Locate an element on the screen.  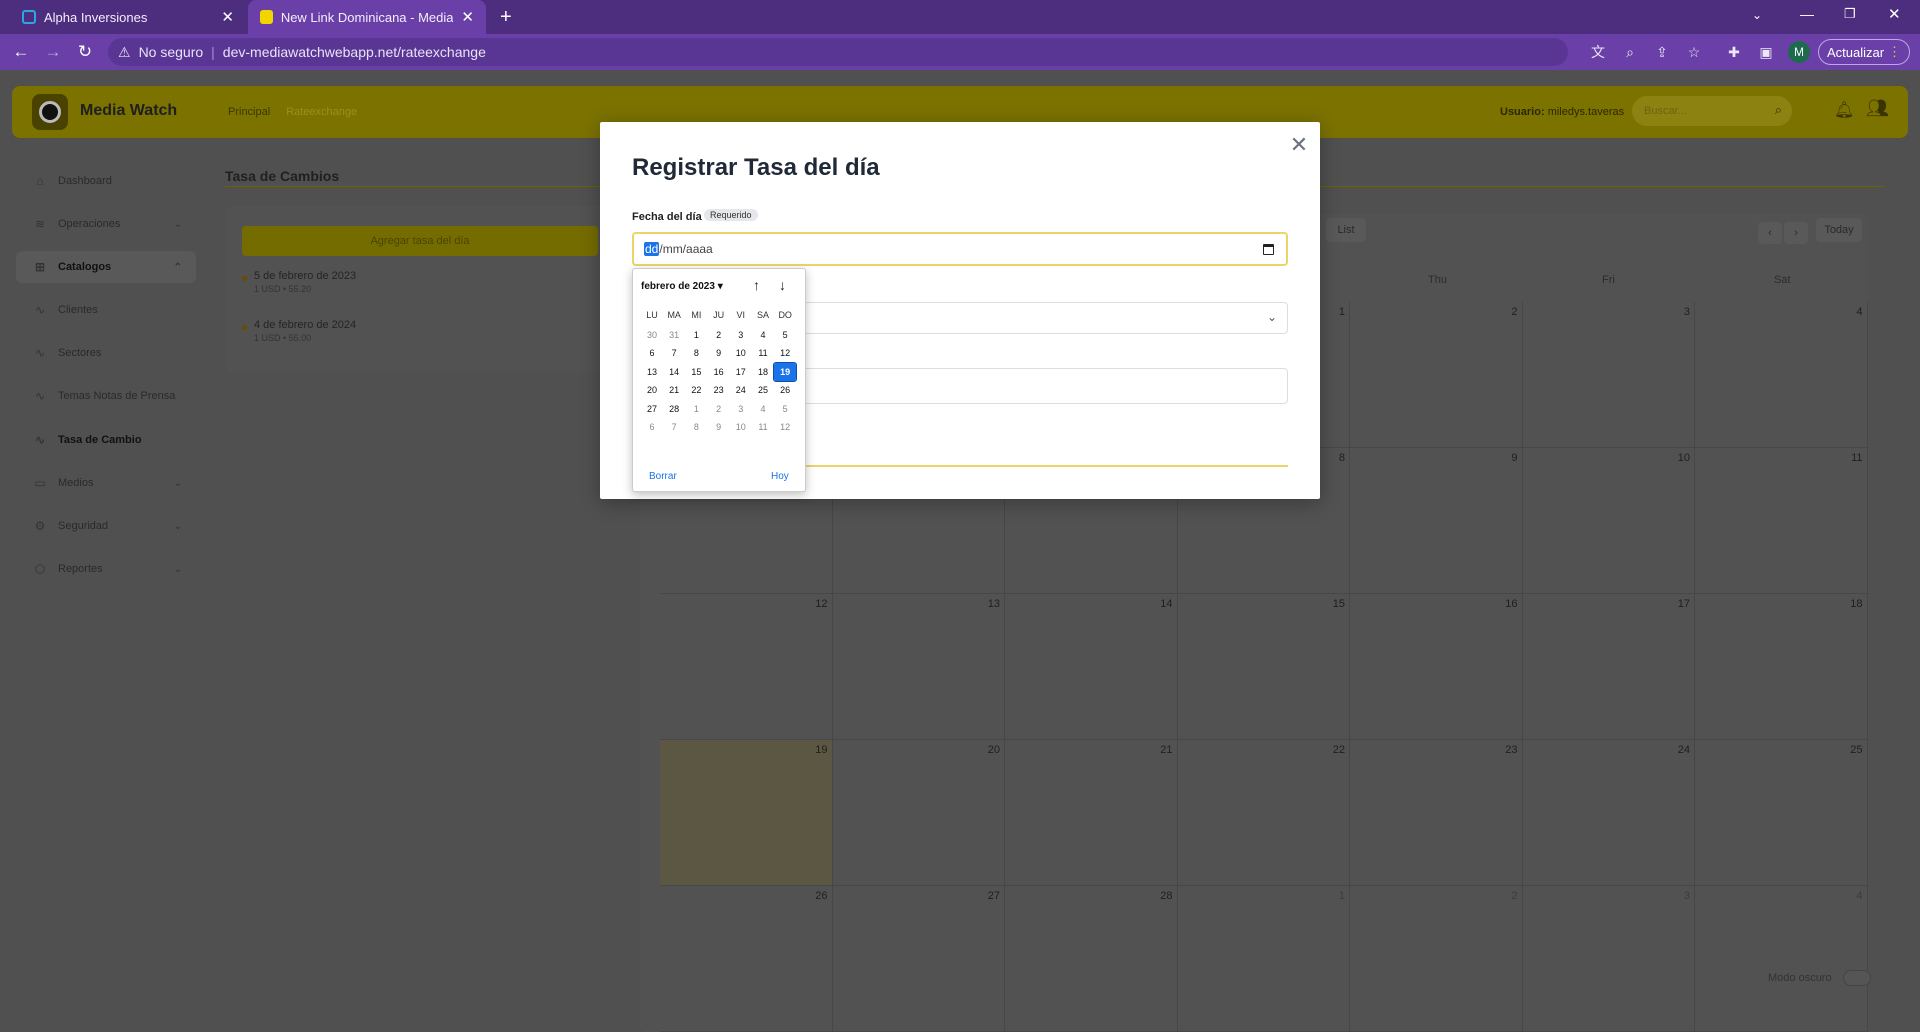
minimize-icon: — is located at coordinates (1807, 14).